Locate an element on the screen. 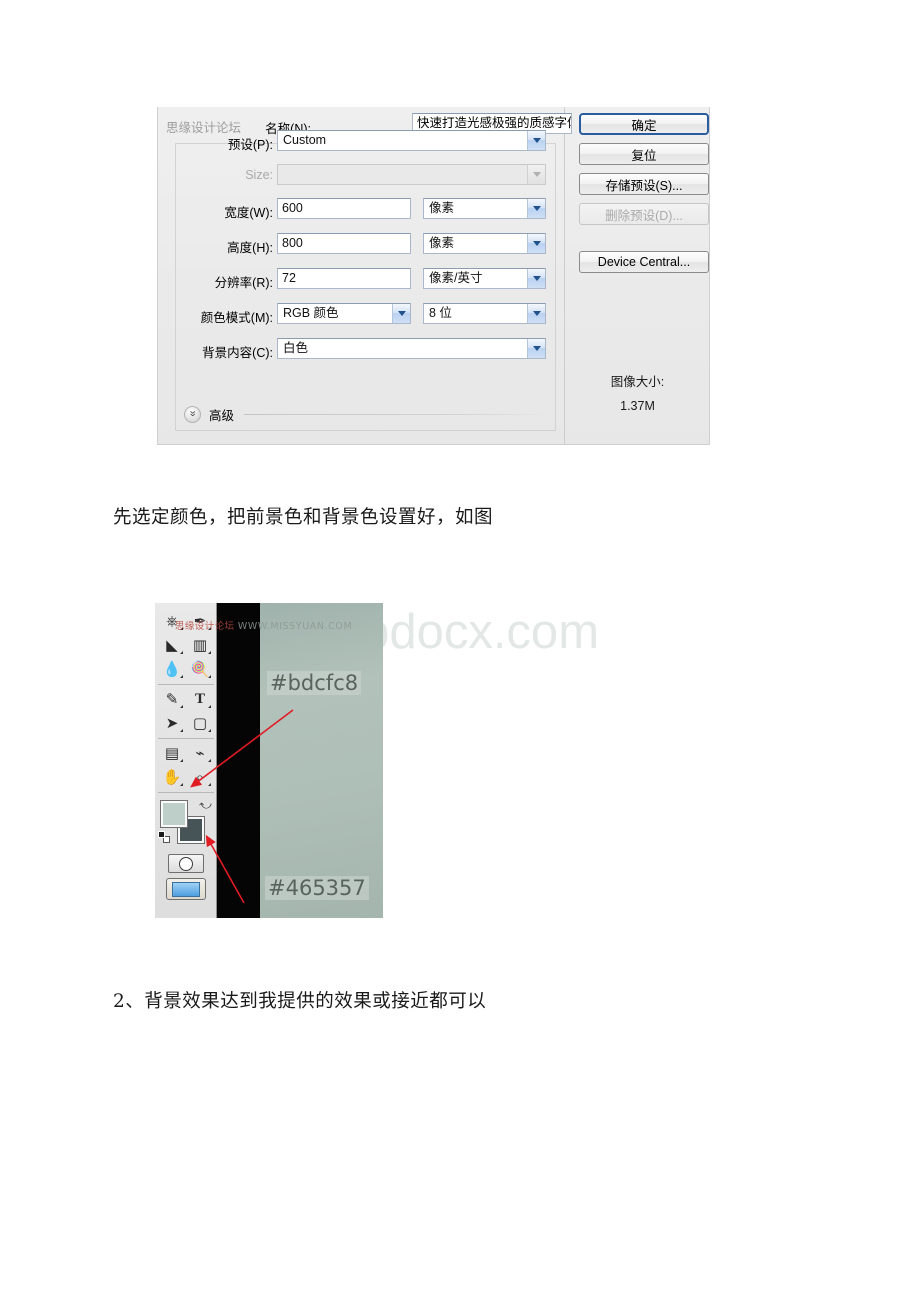 The height and width of the screenshot is (1302, 920). resolution-row: 分辨率(R): 72 像素/英寸 is located at coordinates (365, 280).